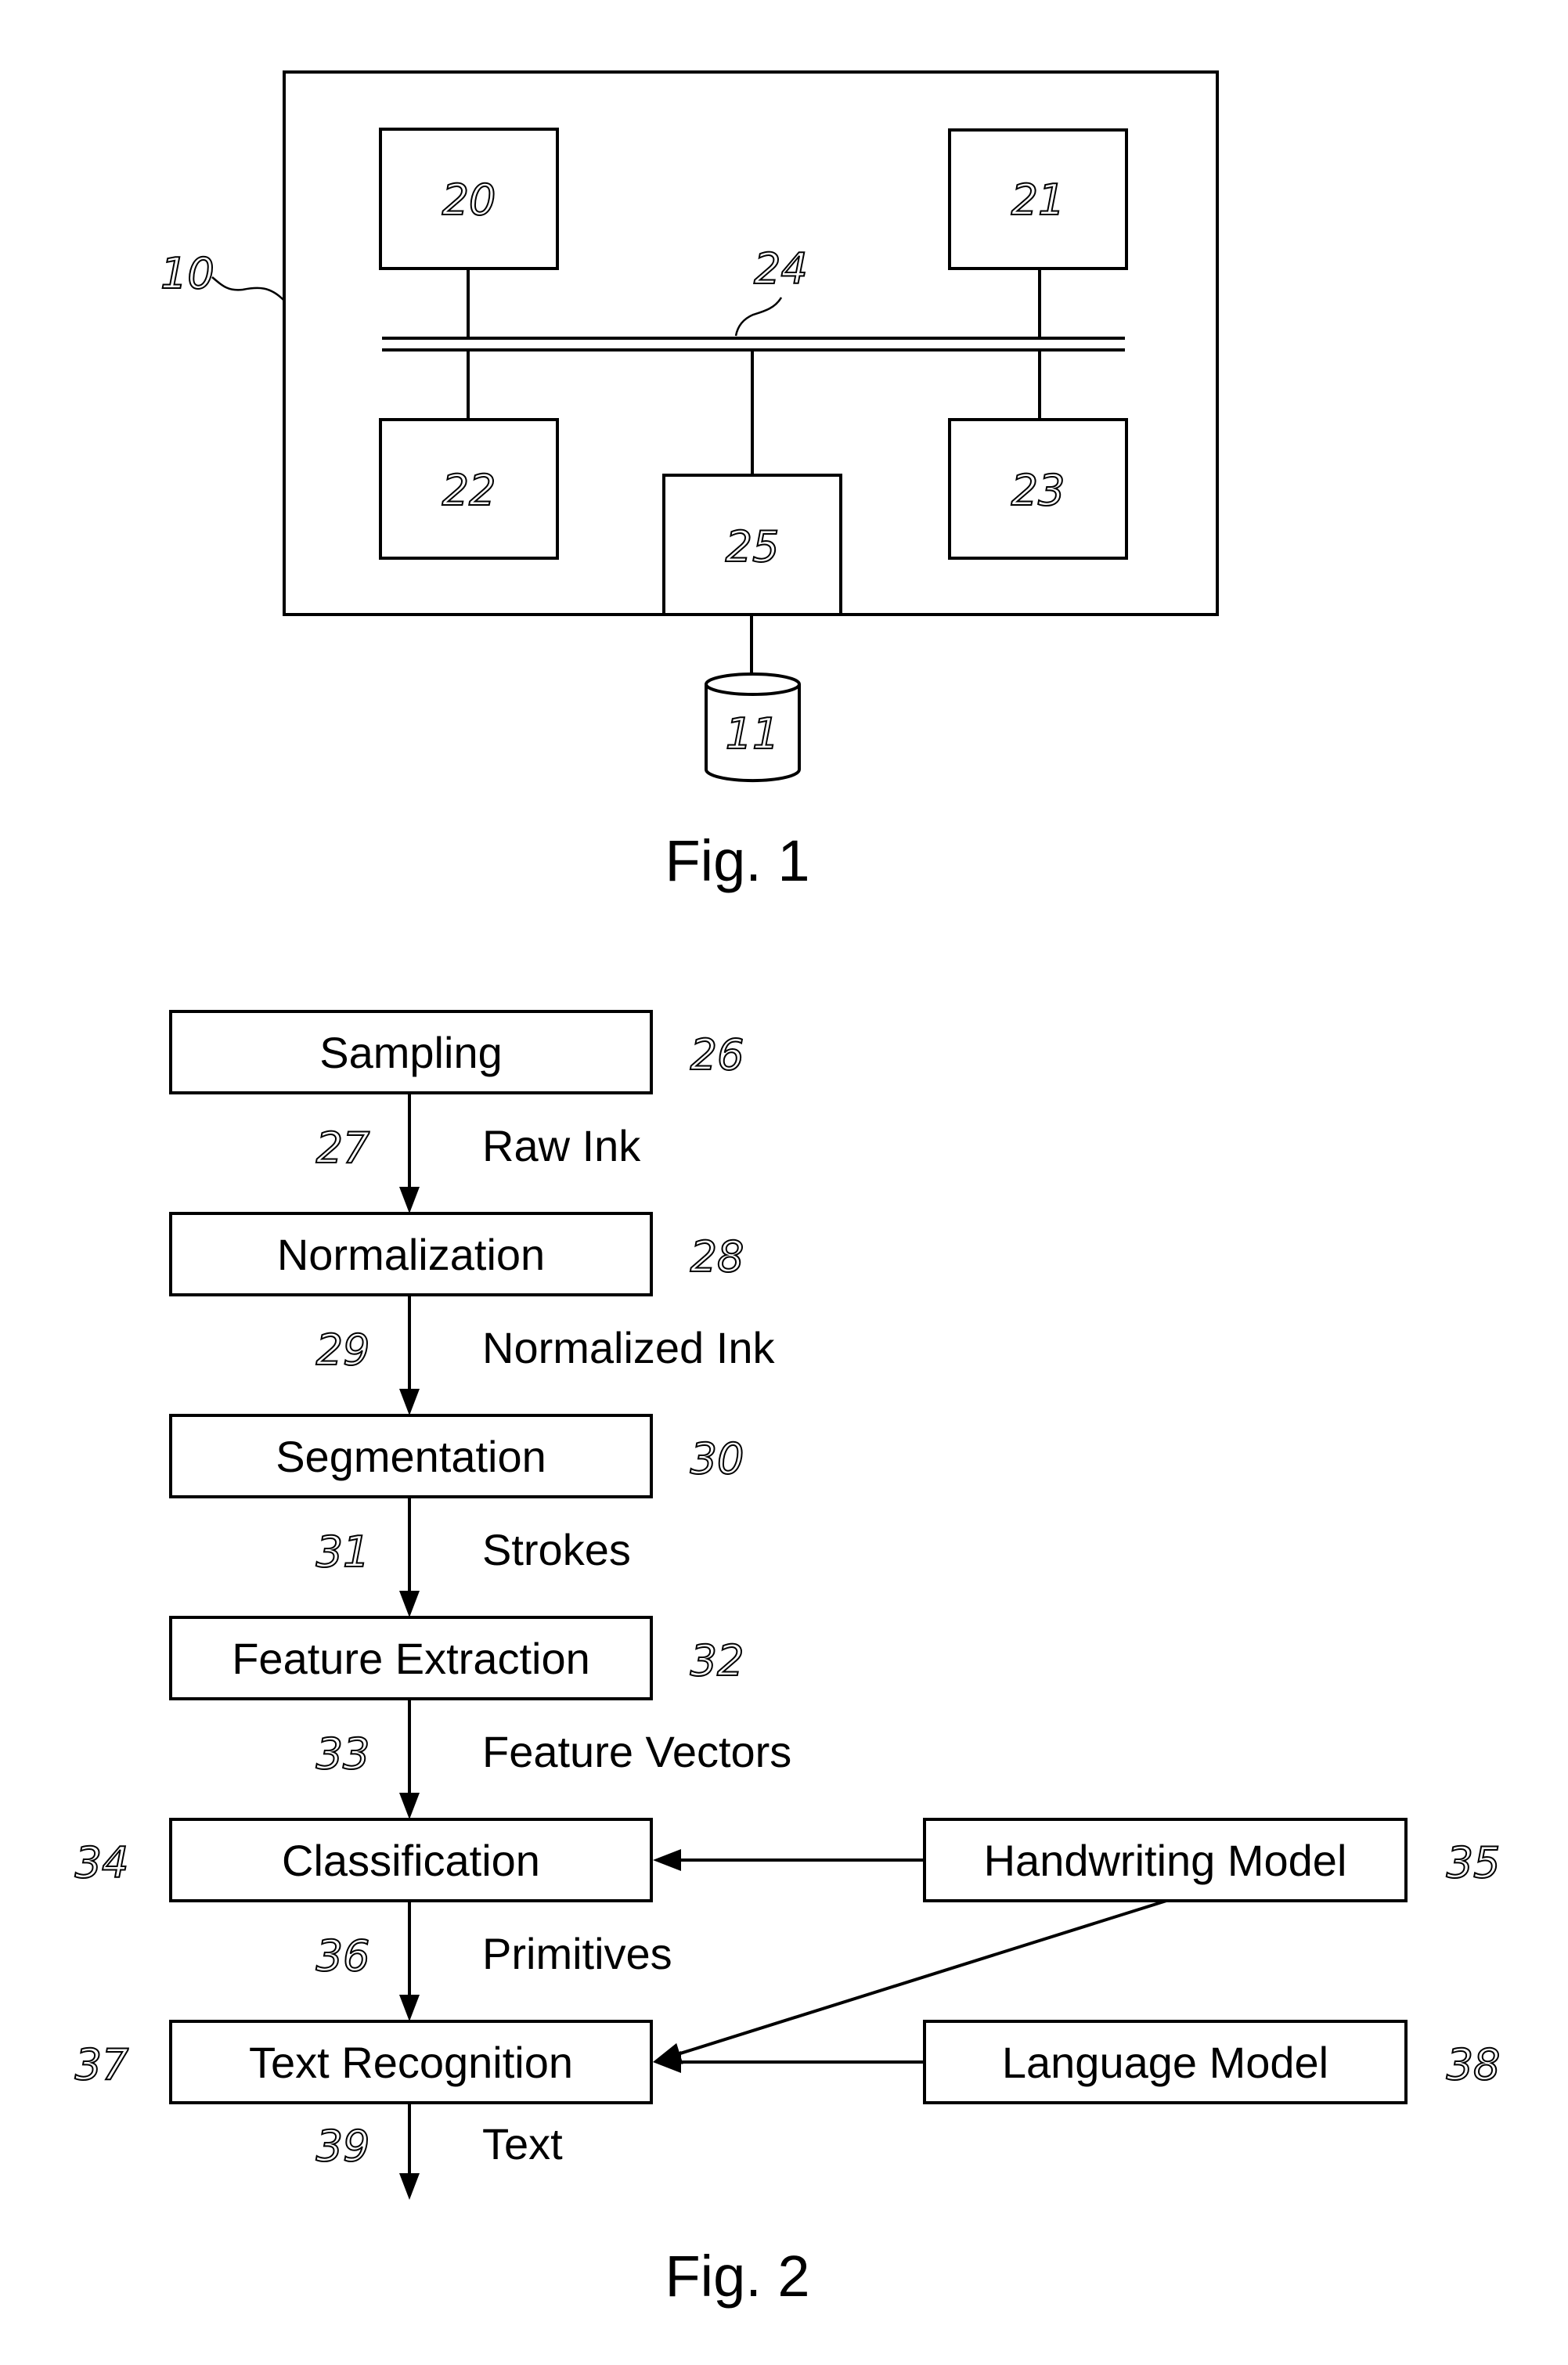 The image size is (1568, 2365). I want to click on step-ref-label: 34, so click(102, 1863).